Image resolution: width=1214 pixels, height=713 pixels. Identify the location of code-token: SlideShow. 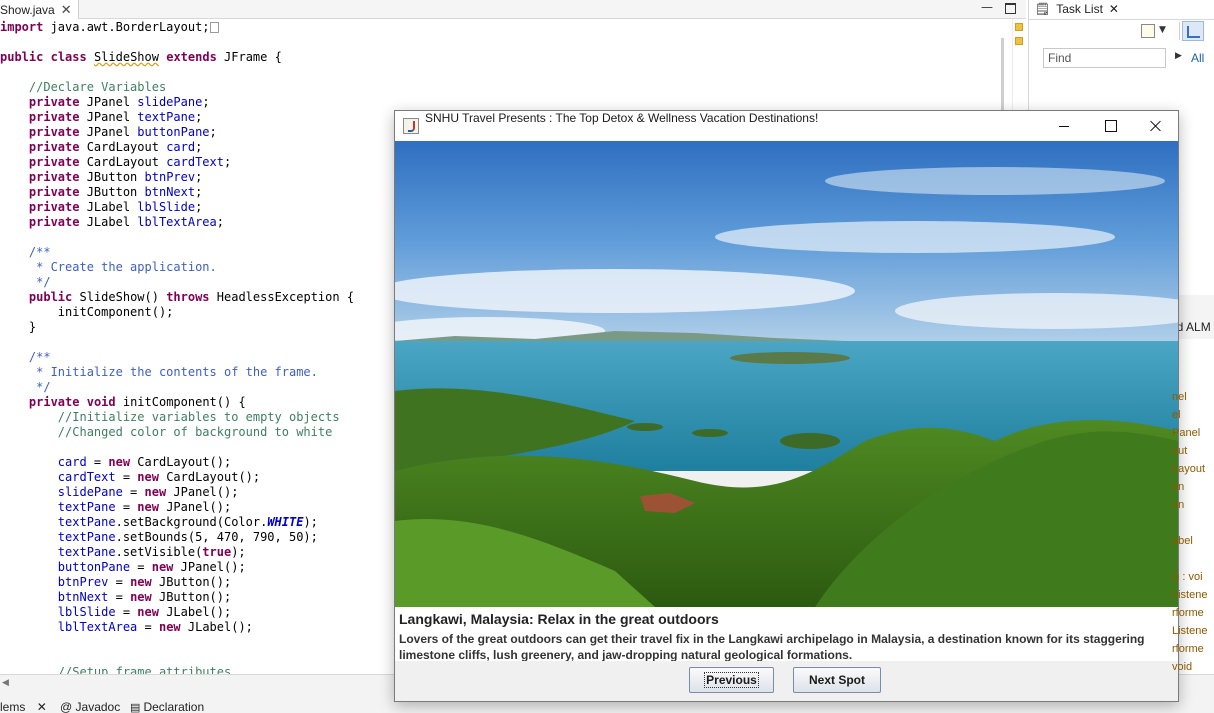
(126, 57).